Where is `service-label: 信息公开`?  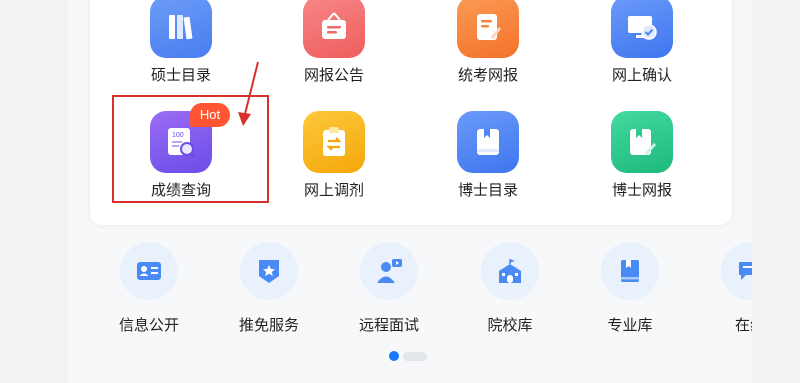
service-label: 信息公开 is located at coordinates (148, 325).